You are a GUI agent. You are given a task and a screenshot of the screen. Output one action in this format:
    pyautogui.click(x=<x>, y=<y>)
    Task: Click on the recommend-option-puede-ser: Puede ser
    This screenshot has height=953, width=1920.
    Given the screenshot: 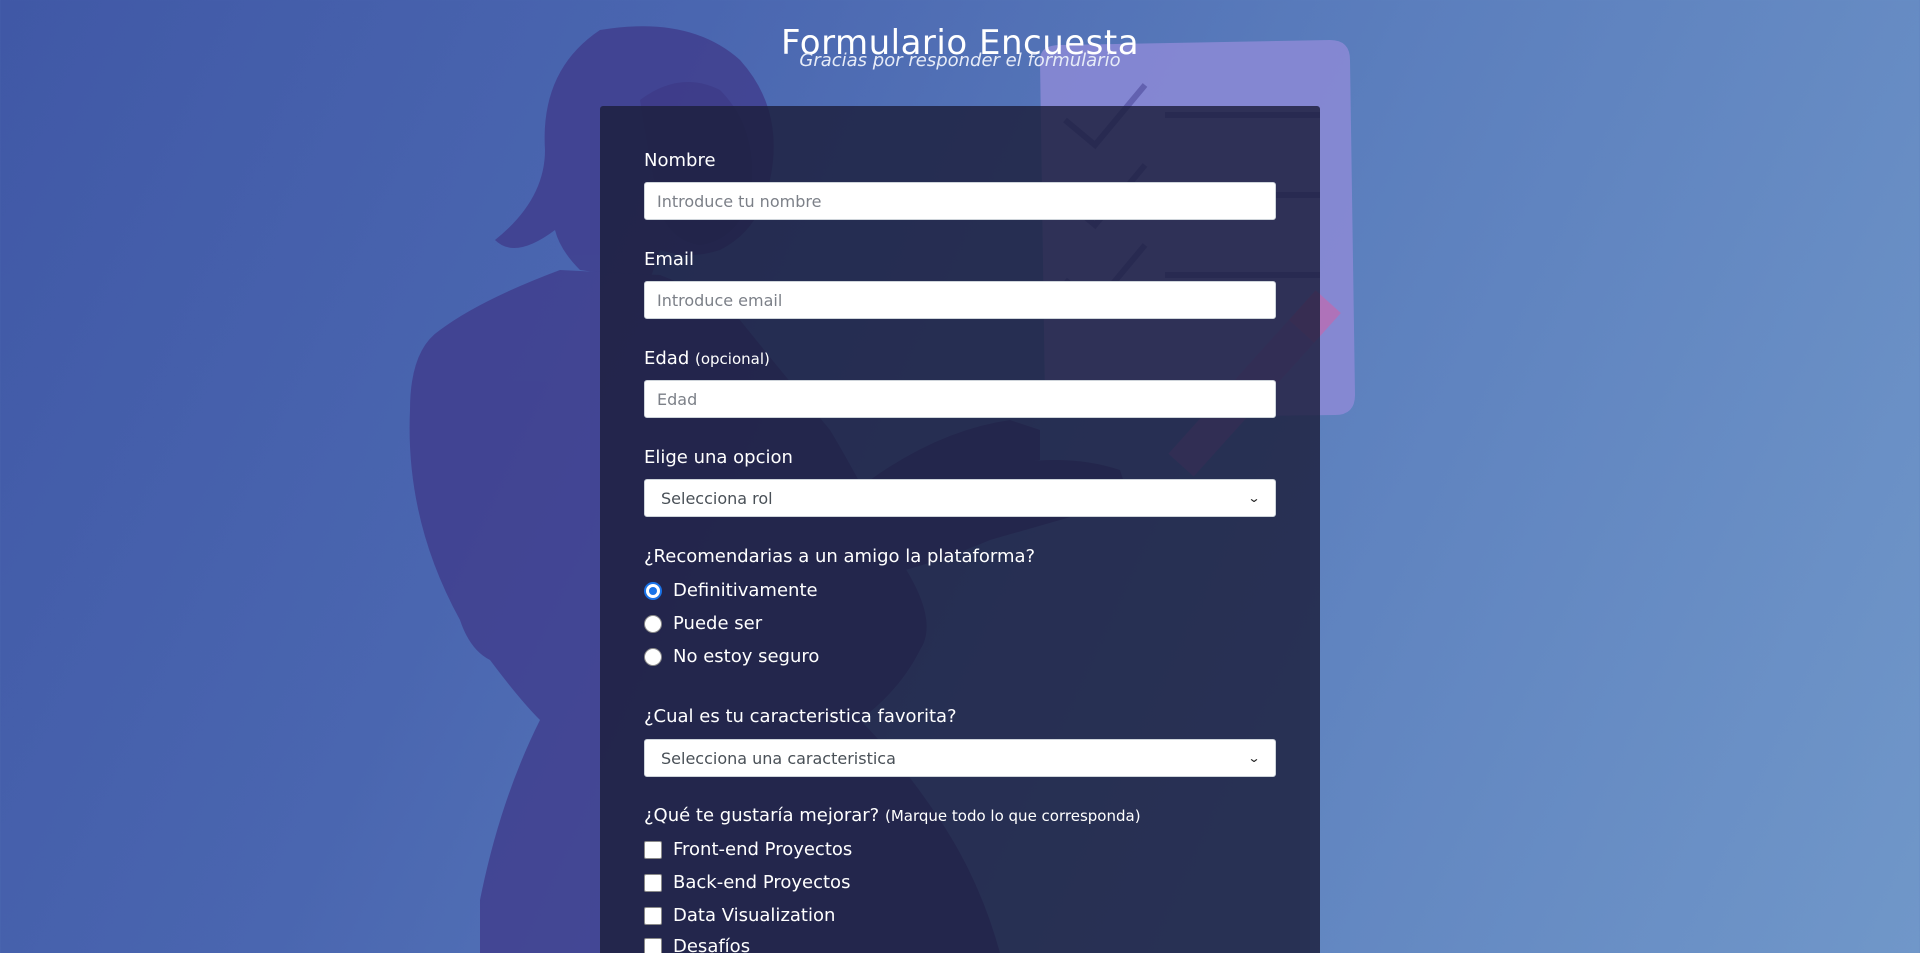 What is the action you would take?
    pyautogui.click(x=703, y=623)
    